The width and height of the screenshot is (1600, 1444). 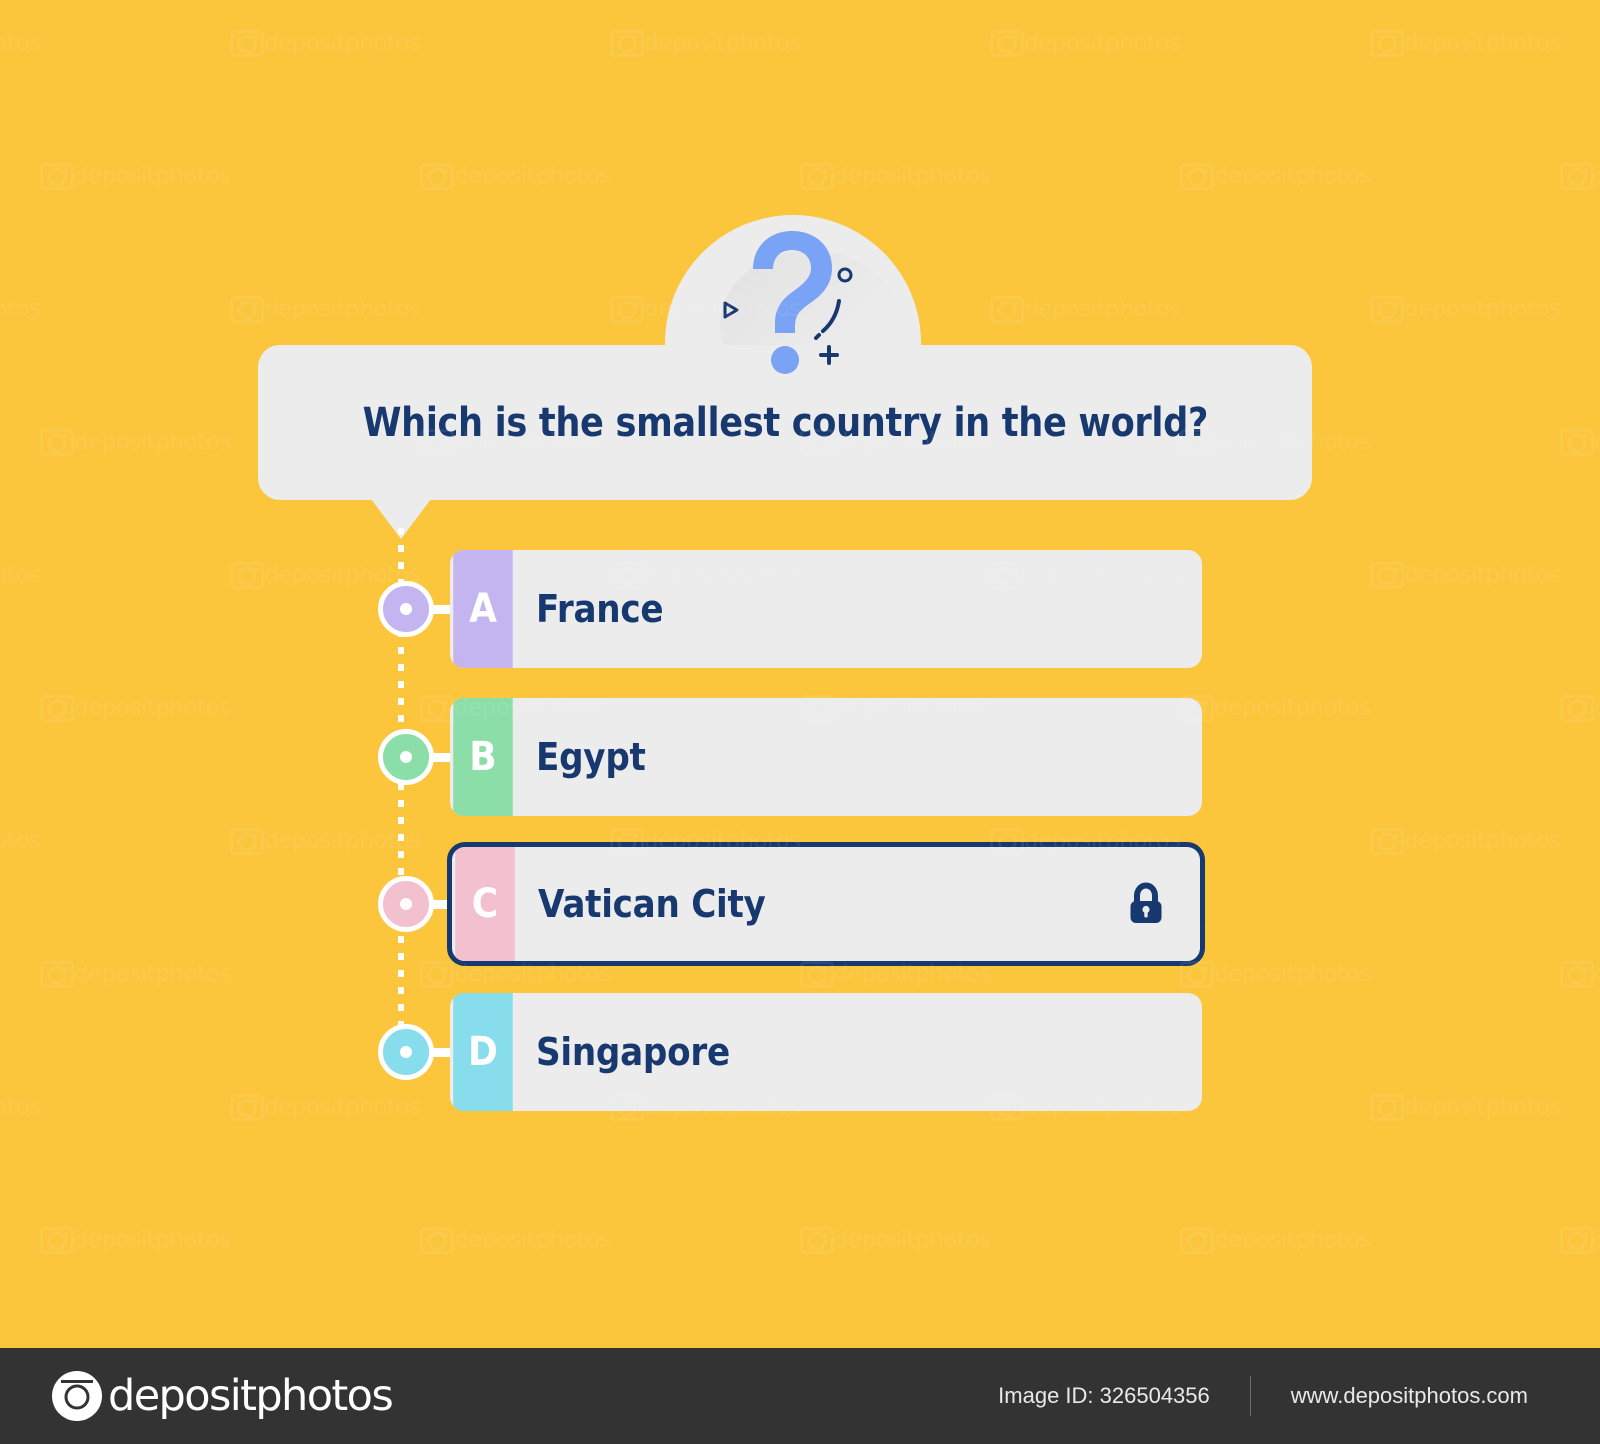 I want to click on option-label: Egypt, so click(x=591, y=757).